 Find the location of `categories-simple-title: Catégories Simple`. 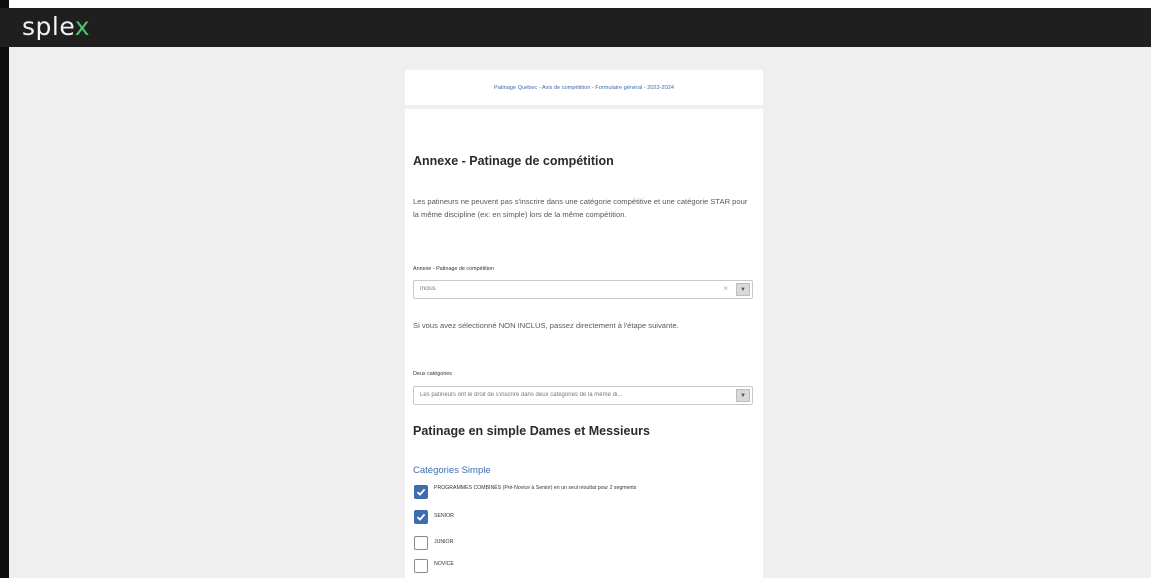

categories-simple-title: Catégories Simple is located at coordinates (452, 470).